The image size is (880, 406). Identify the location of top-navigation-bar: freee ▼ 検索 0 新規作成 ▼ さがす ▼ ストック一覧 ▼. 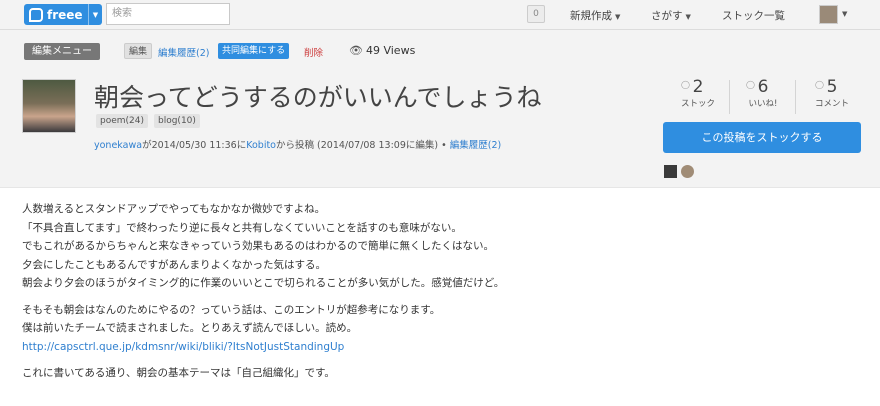
(440, 15).